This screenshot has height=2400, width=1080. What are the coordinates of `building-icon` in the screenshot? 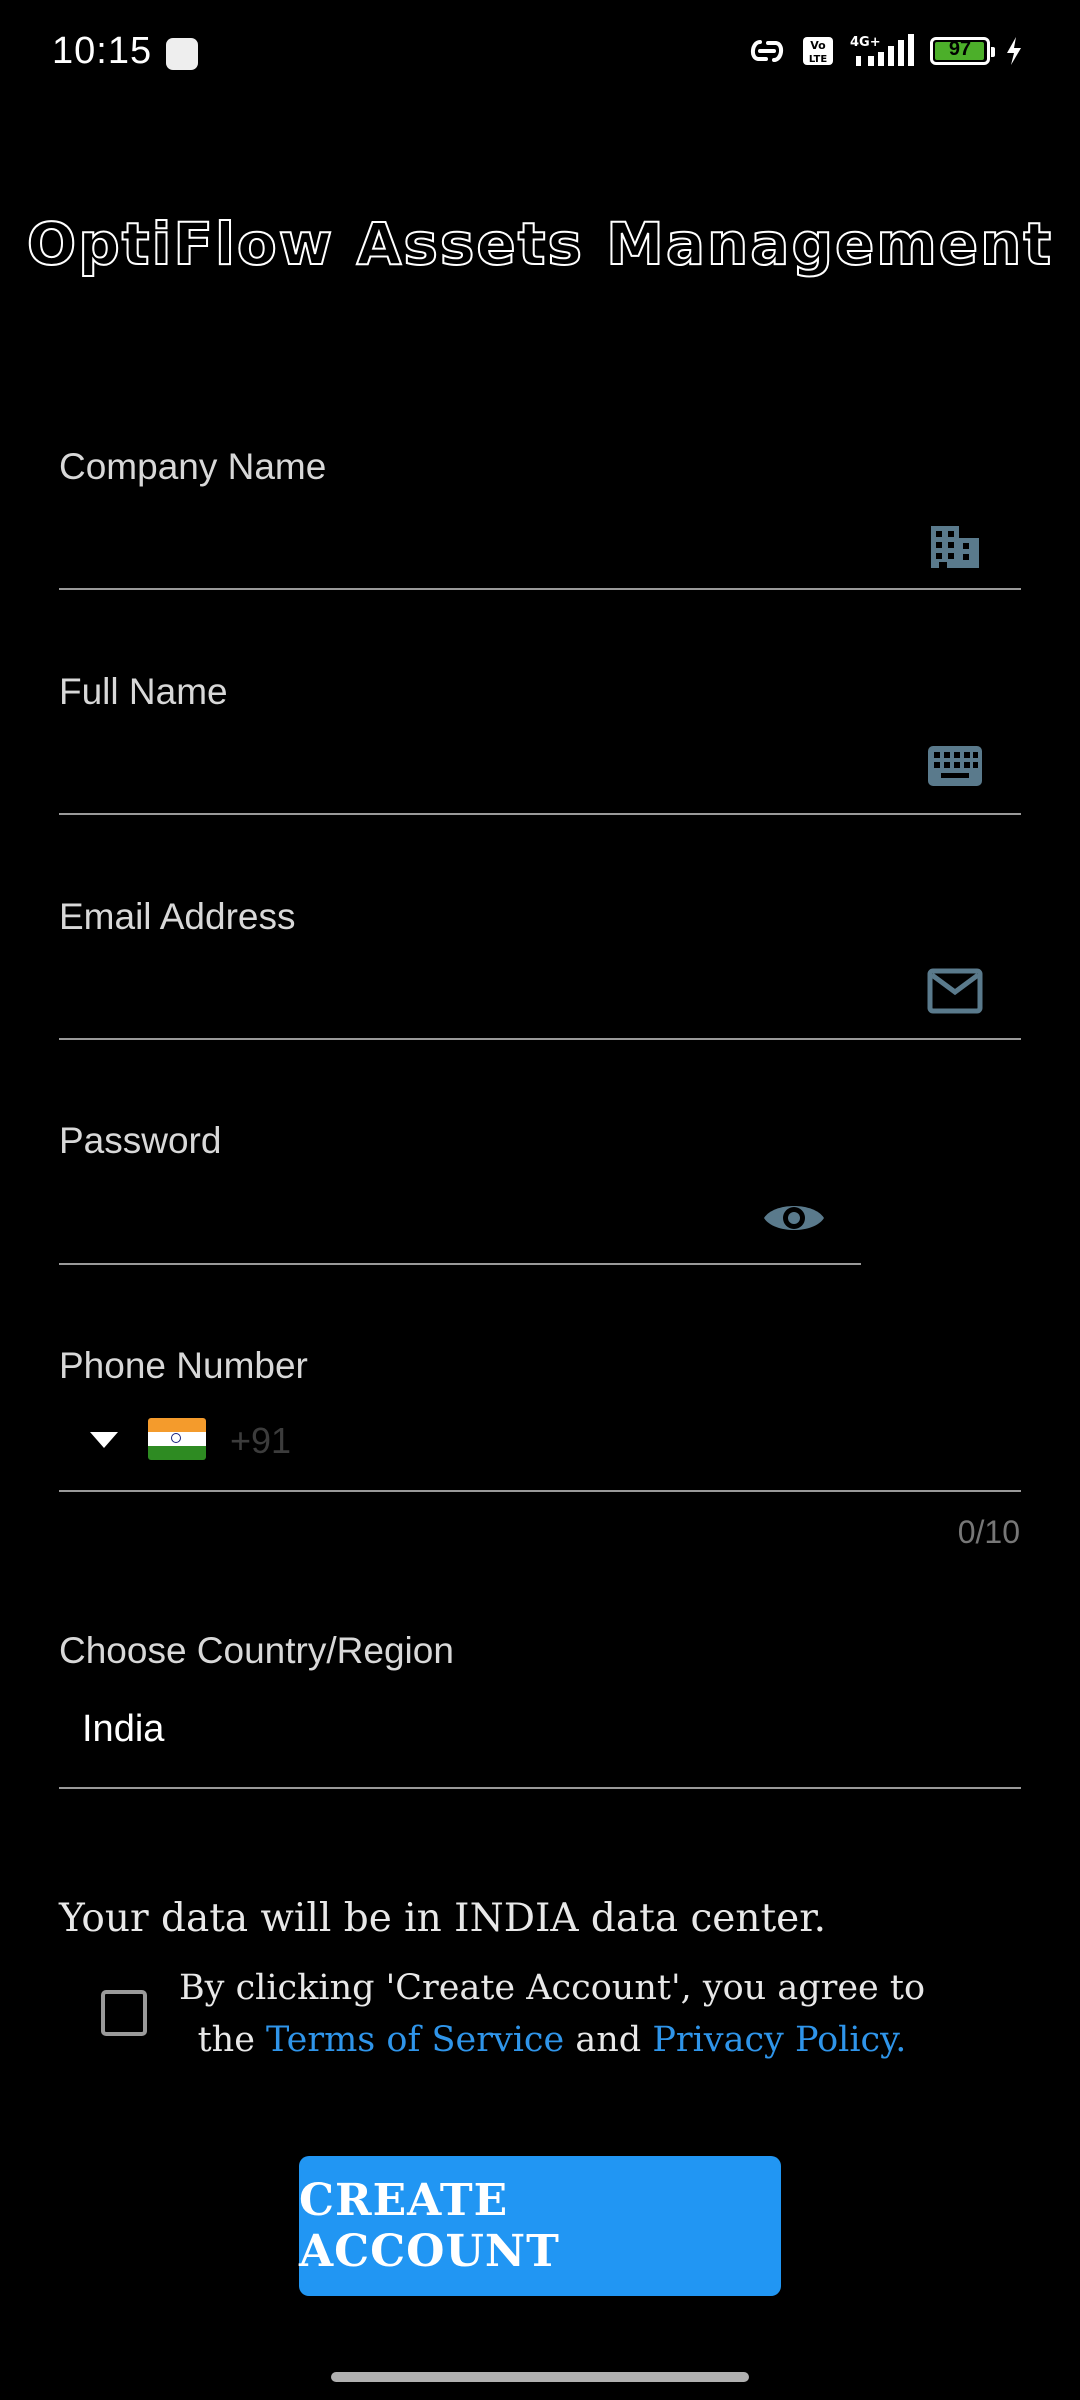 It's located at (955, 546).